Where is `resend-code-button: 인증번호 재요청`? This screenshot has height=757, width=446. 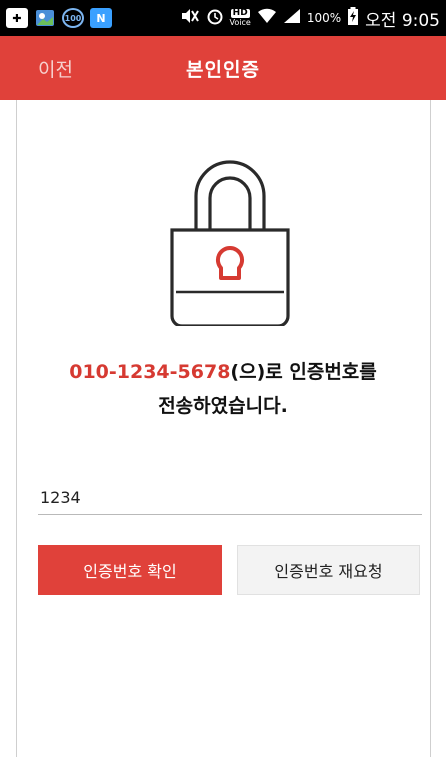 resend-code-button: 인증번호 재요청 is located at coordinates (328, 570).